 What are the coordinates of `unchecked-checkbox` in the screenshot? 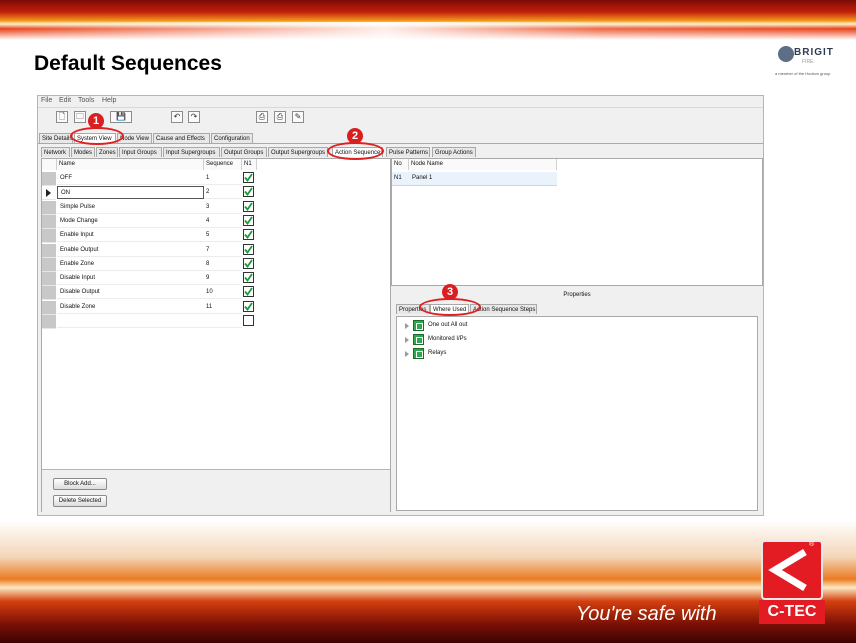 It's located at (248, 320).